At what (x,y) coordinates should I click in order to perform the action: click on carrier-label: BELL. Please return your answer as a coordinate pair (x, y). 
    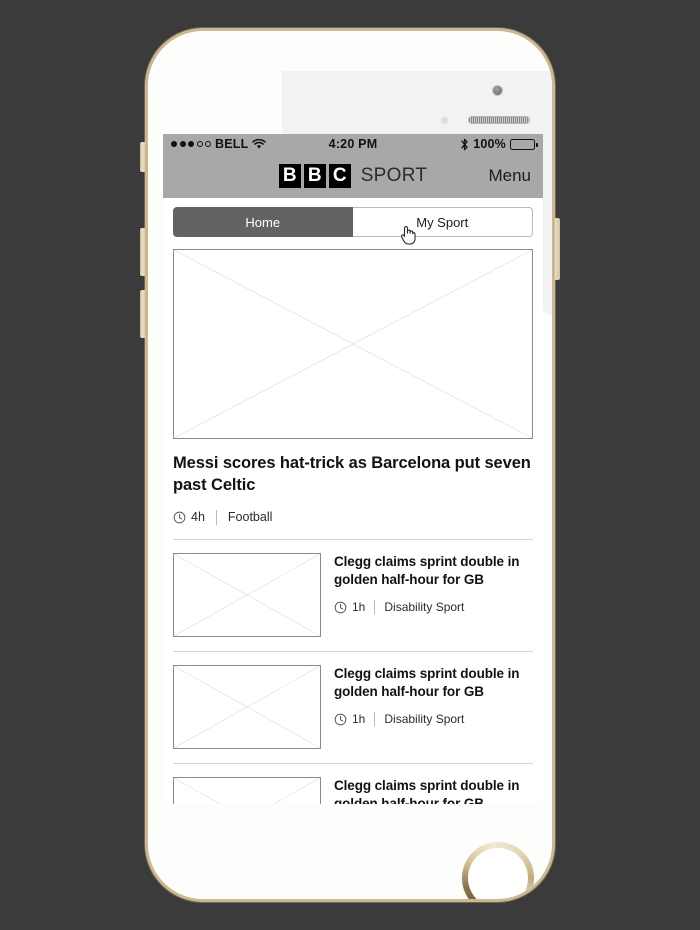
    Looking at the image, I should click on (232, 144).